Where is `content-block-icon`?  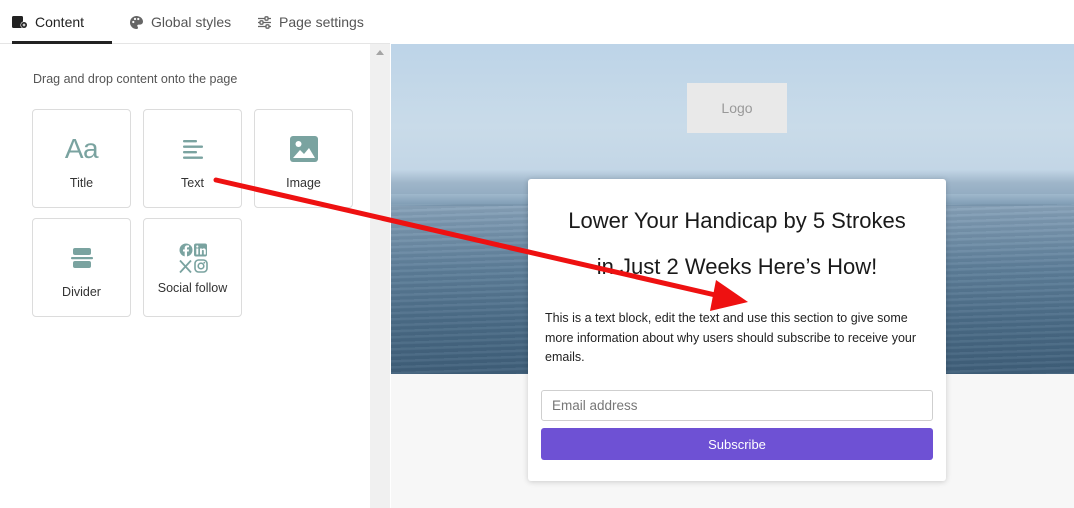 content-block-icon is located at coordinates (20, 22).